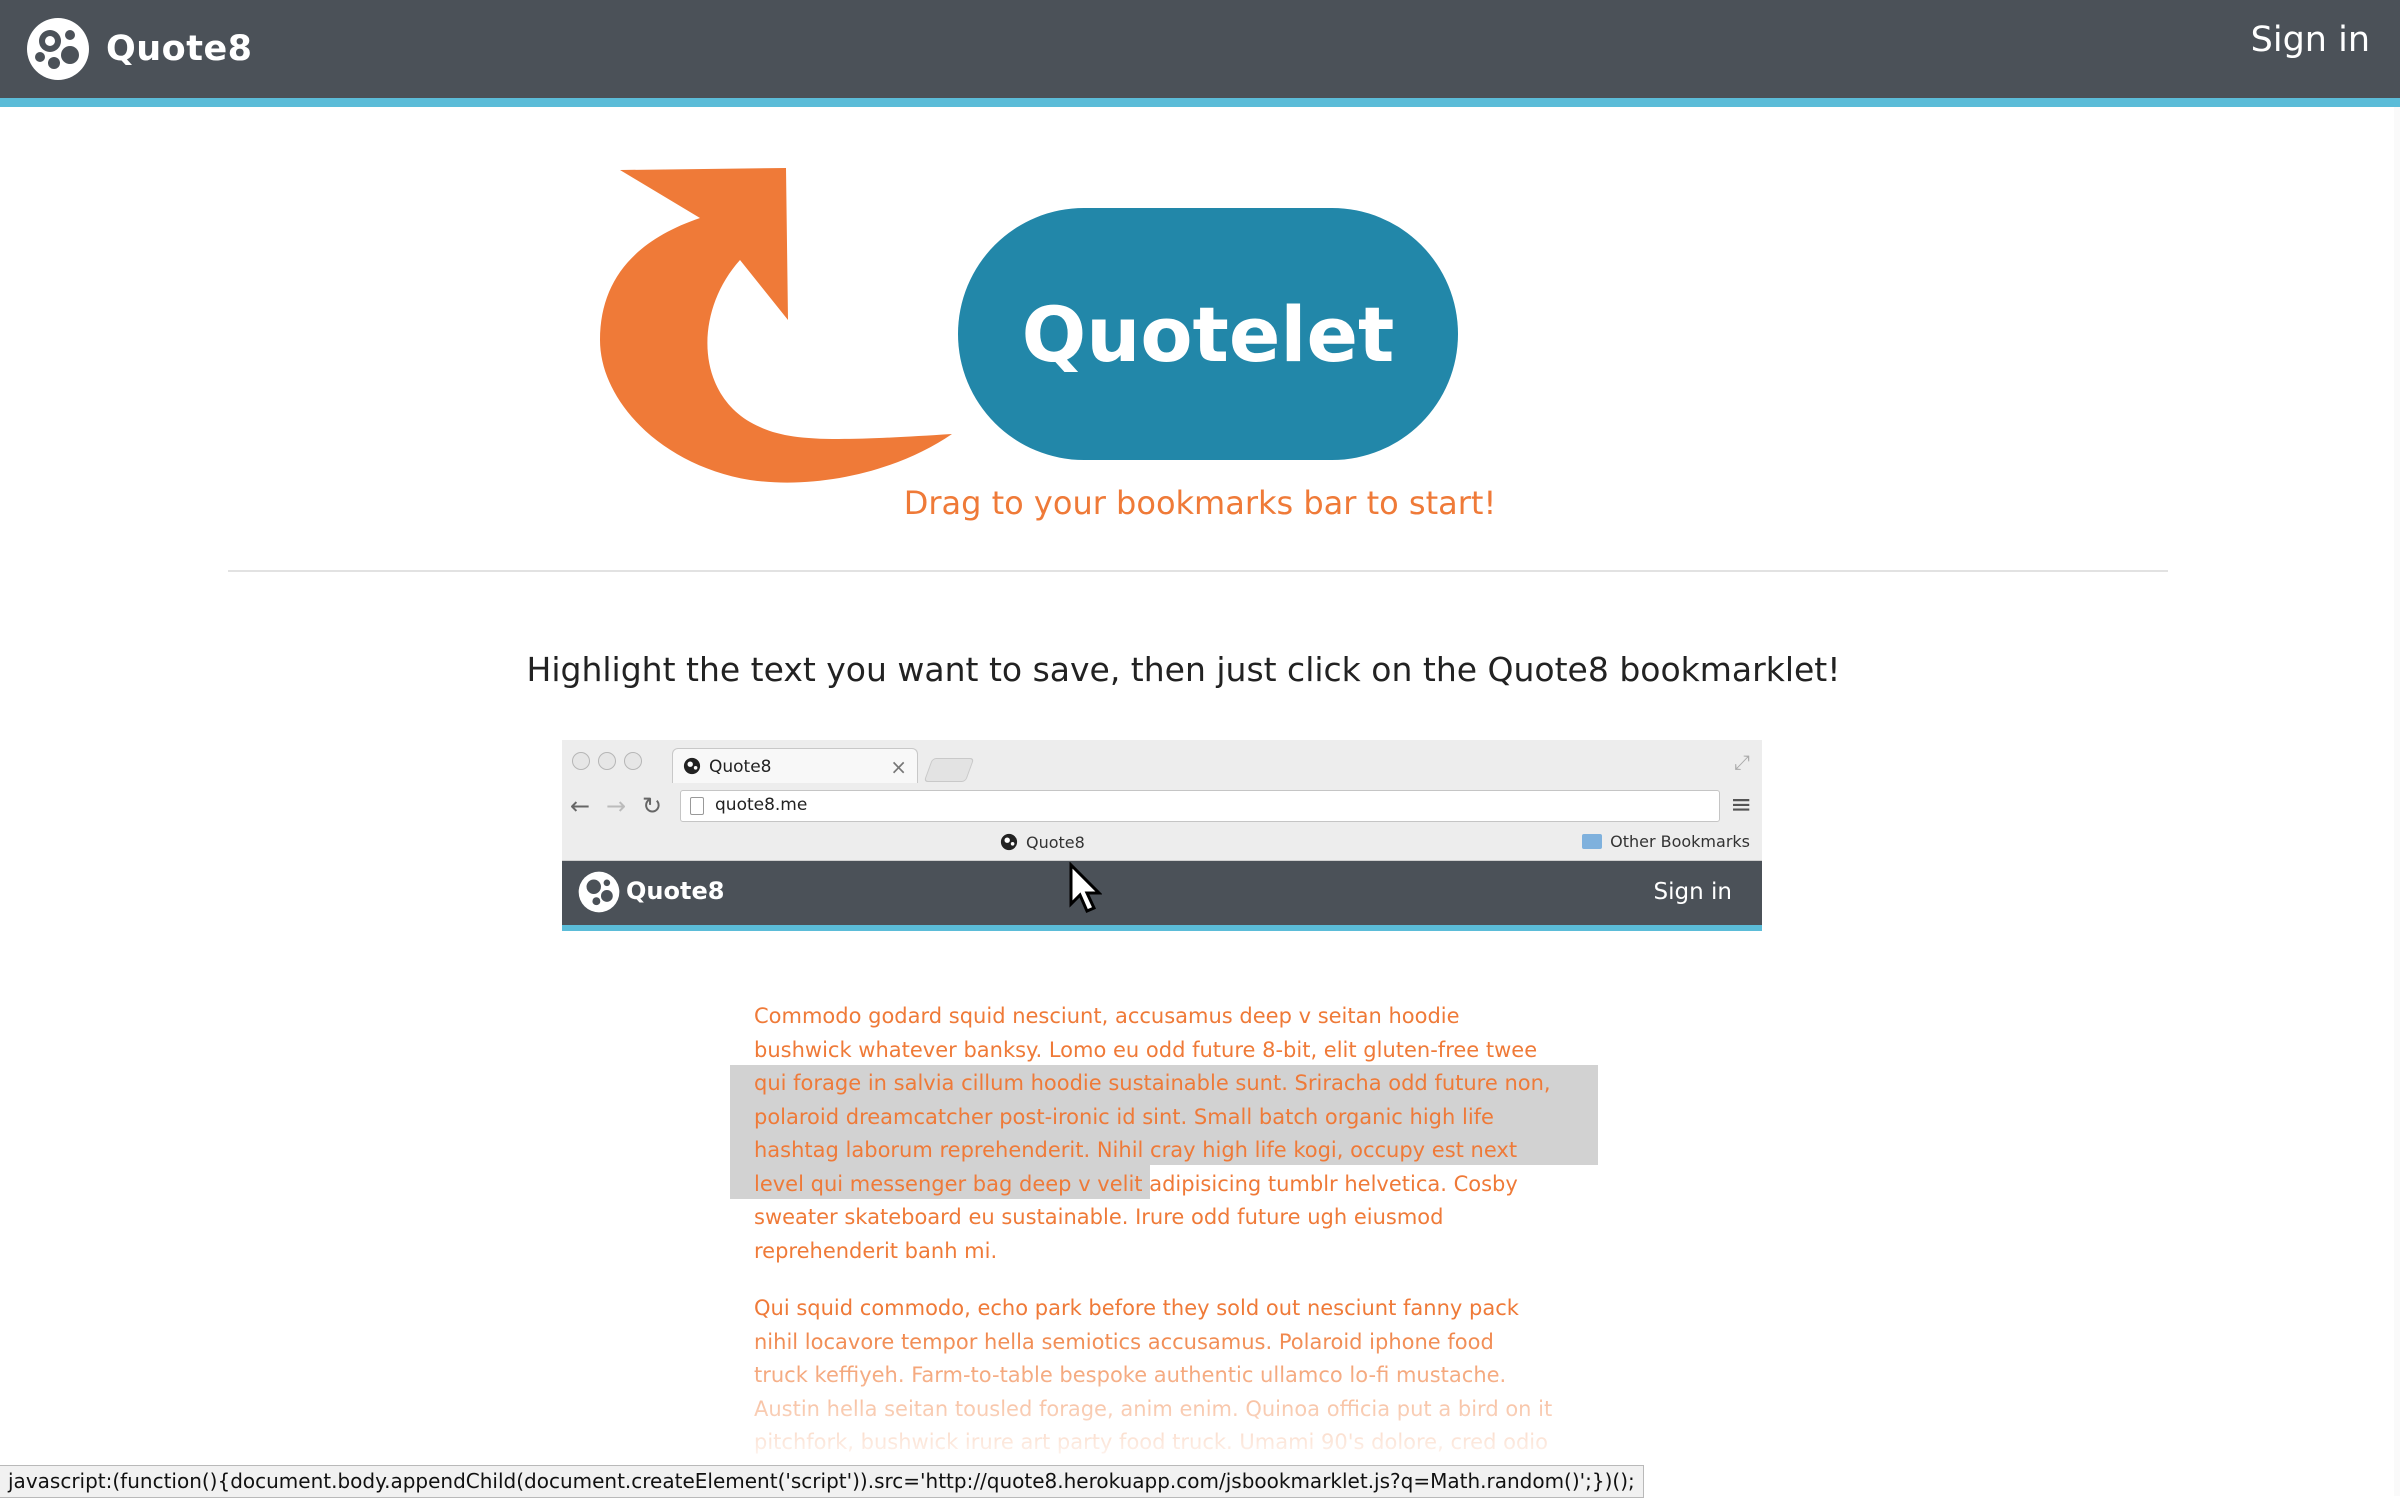 The width and height of the screenshot is (2400, 1498). I want to click on address-bar: quote8.me, so click(1200, 806).